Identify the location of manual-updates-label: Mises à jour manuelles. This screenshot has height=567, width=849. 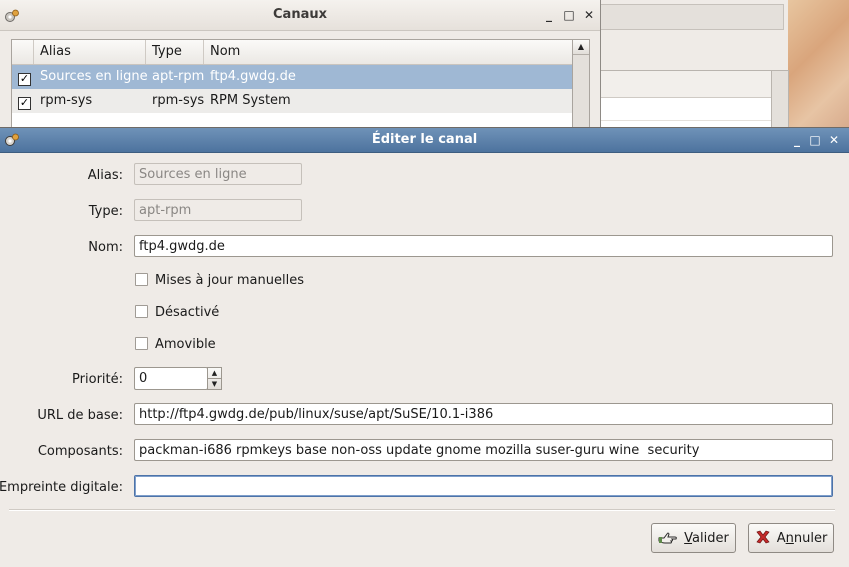
(229, 280).